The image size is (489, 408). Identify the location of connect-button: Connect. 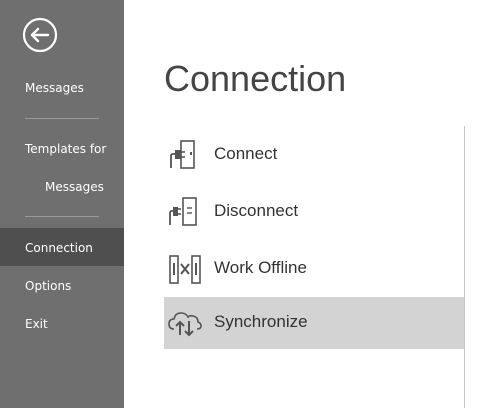
(314, 155).